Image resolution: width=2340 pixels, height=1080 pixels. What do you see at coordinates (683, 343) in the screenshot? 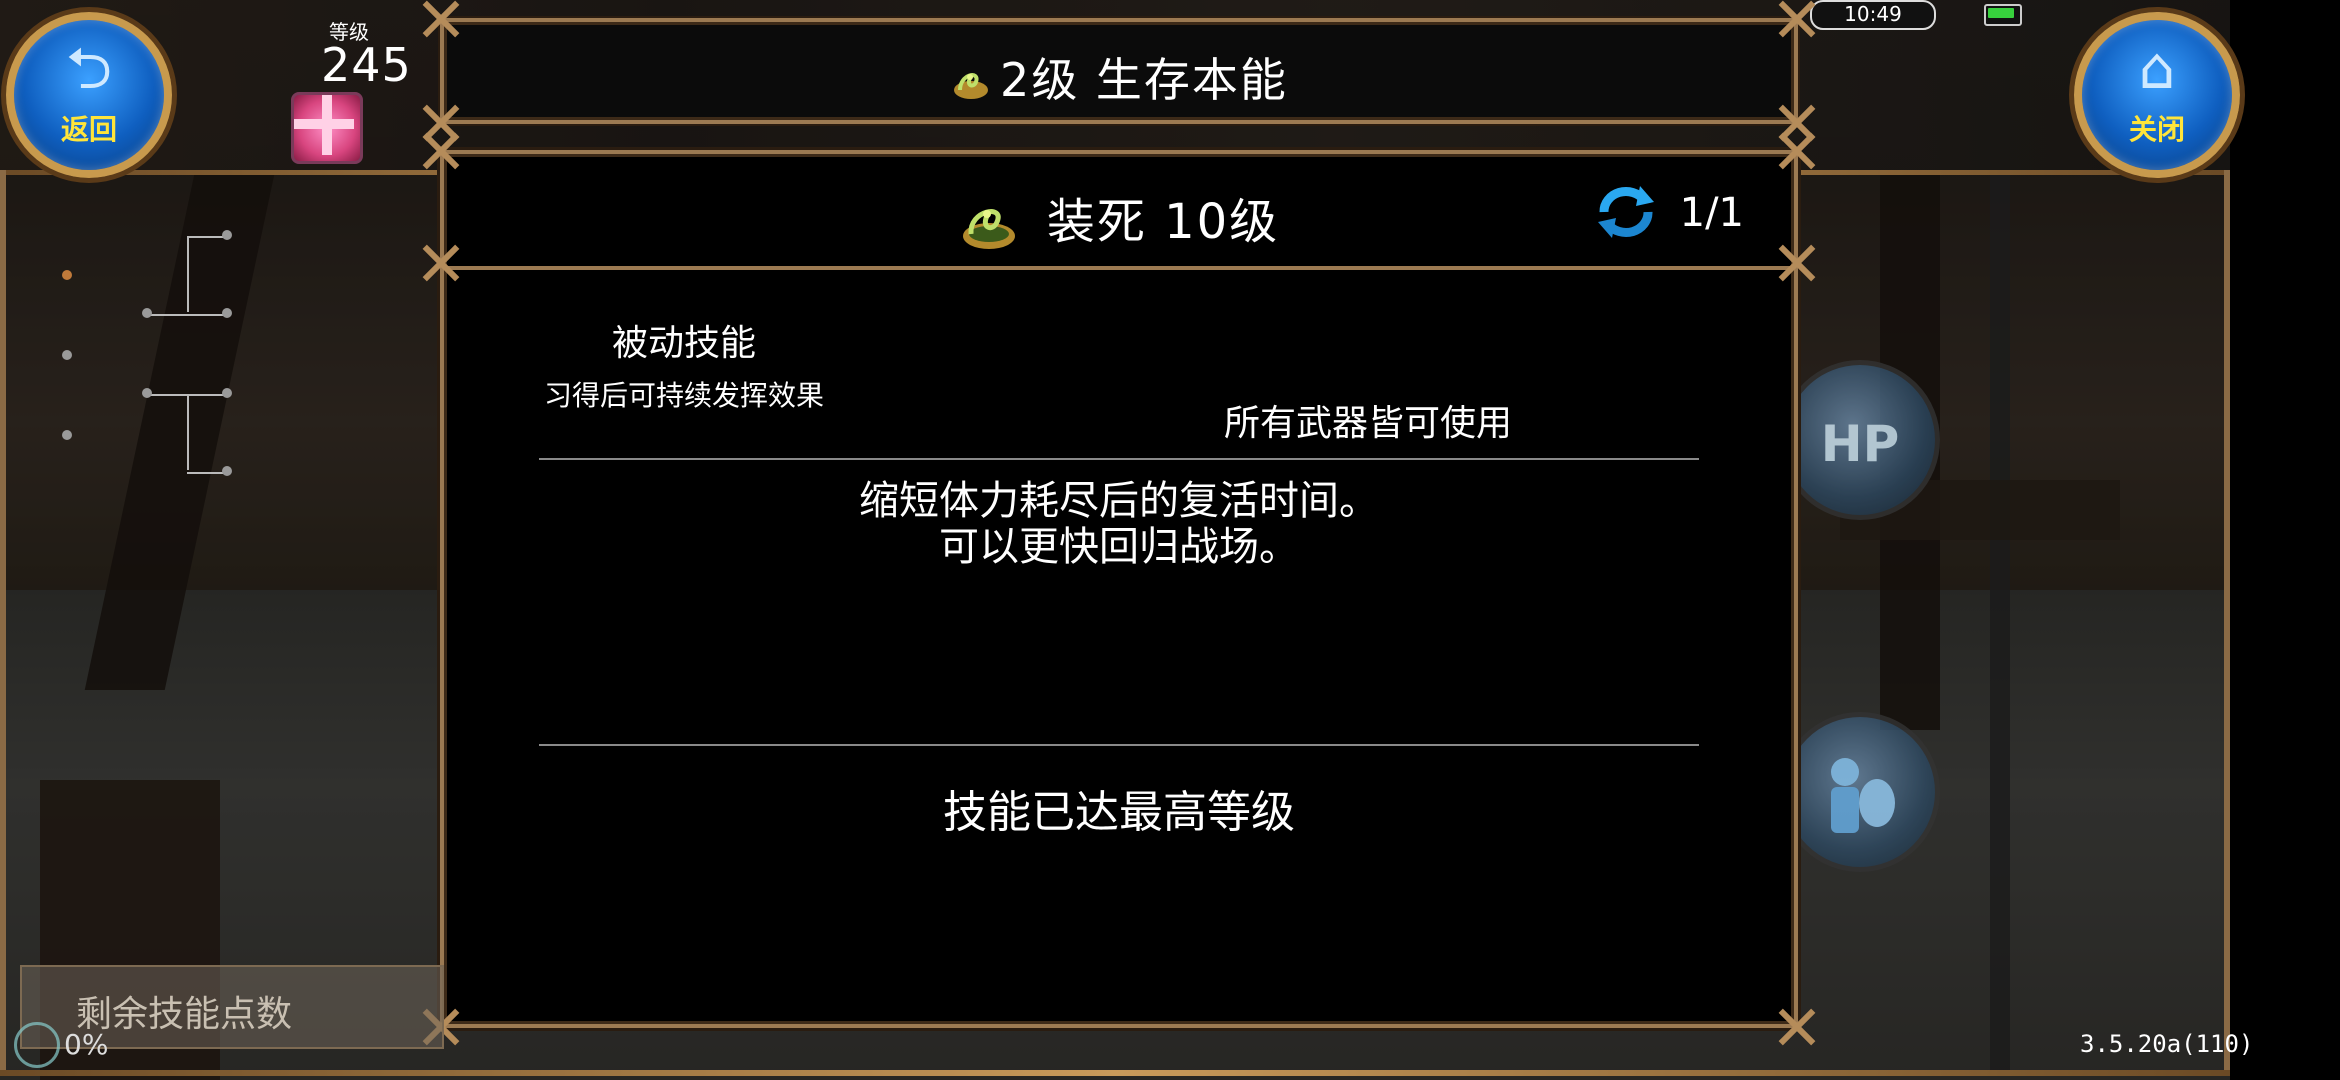
I see `skill-type-title: 被动技能` at bounding box center [683, 343].